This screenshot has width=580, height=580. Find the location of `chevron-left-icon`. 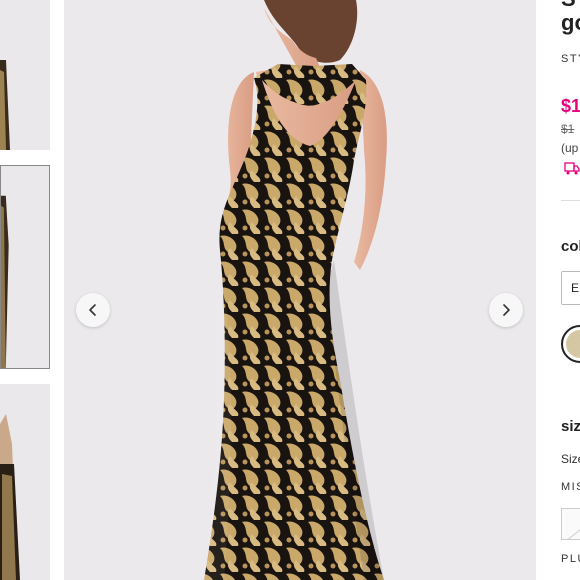

chevron-left-icon is located at coordinates (92, 310).